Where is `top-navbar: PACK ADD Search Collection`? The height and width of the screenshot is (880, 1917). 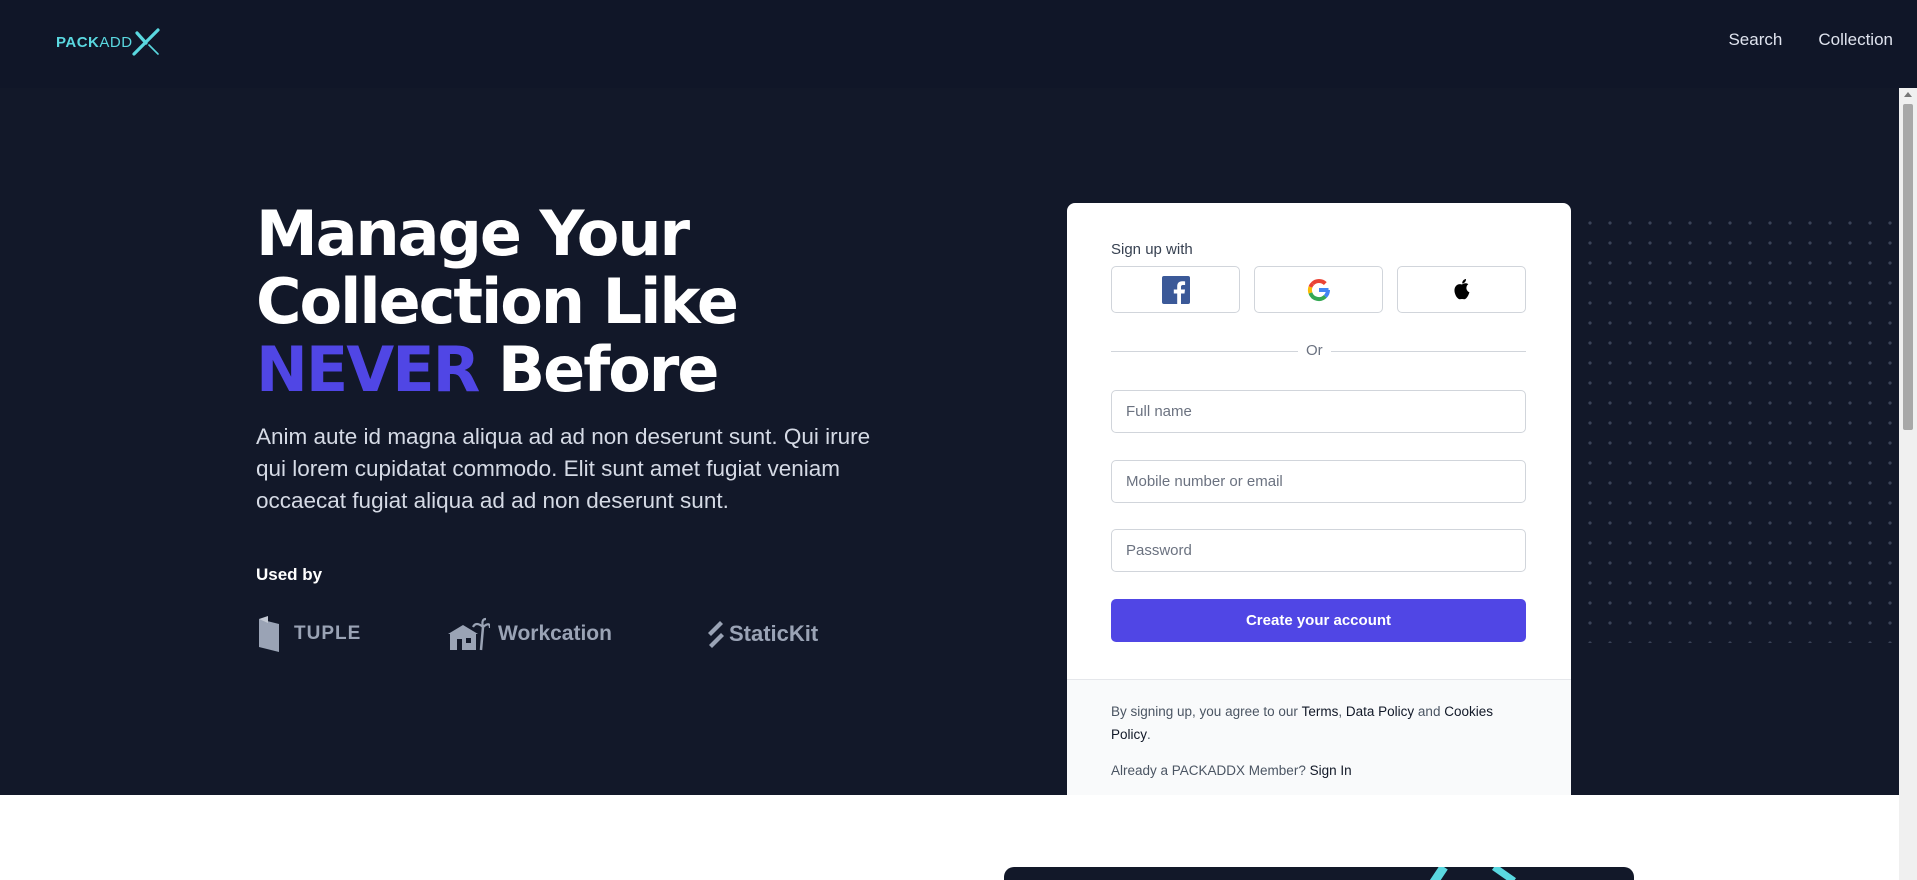
top-navbar: PACK ADD Search Collection is located at coordinates (958, 44).